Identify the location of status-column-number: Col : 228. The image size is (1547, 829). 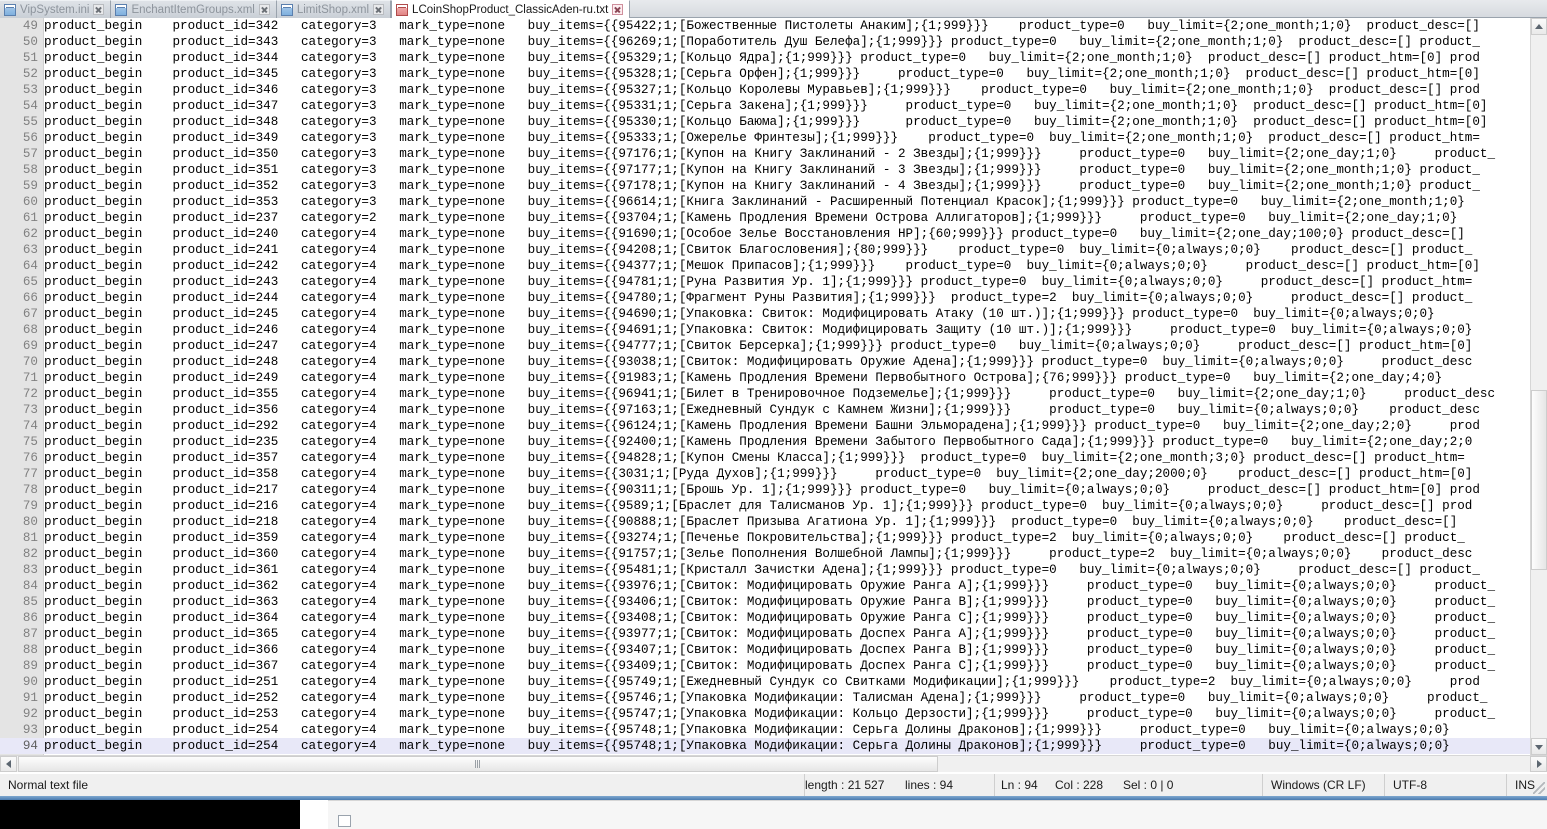
(1079, 784).